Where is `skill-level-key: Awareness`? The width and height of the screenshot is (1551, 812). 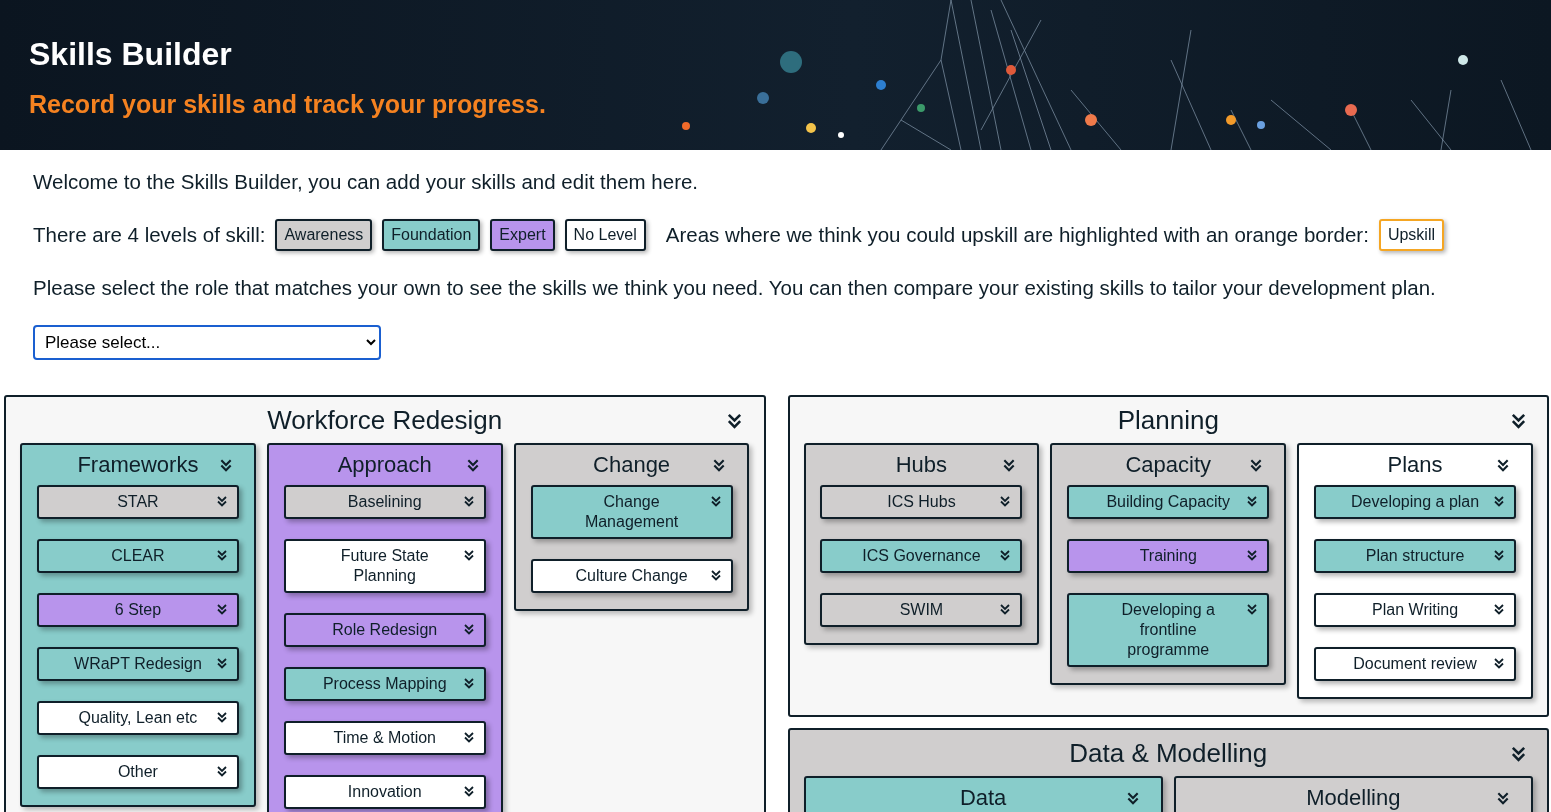
skill-level-key: Awareness is located at coordinates (324, 235).